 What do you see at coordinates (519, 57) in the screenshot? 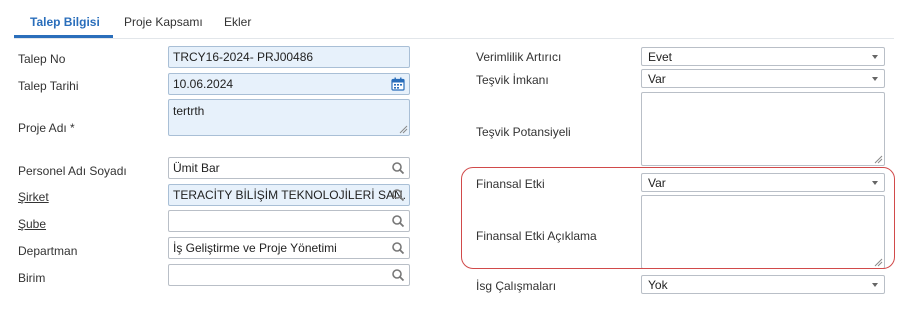
I see `verimlilik-label: Verimlilik Artırıcı` at bounding box center [519, 57].